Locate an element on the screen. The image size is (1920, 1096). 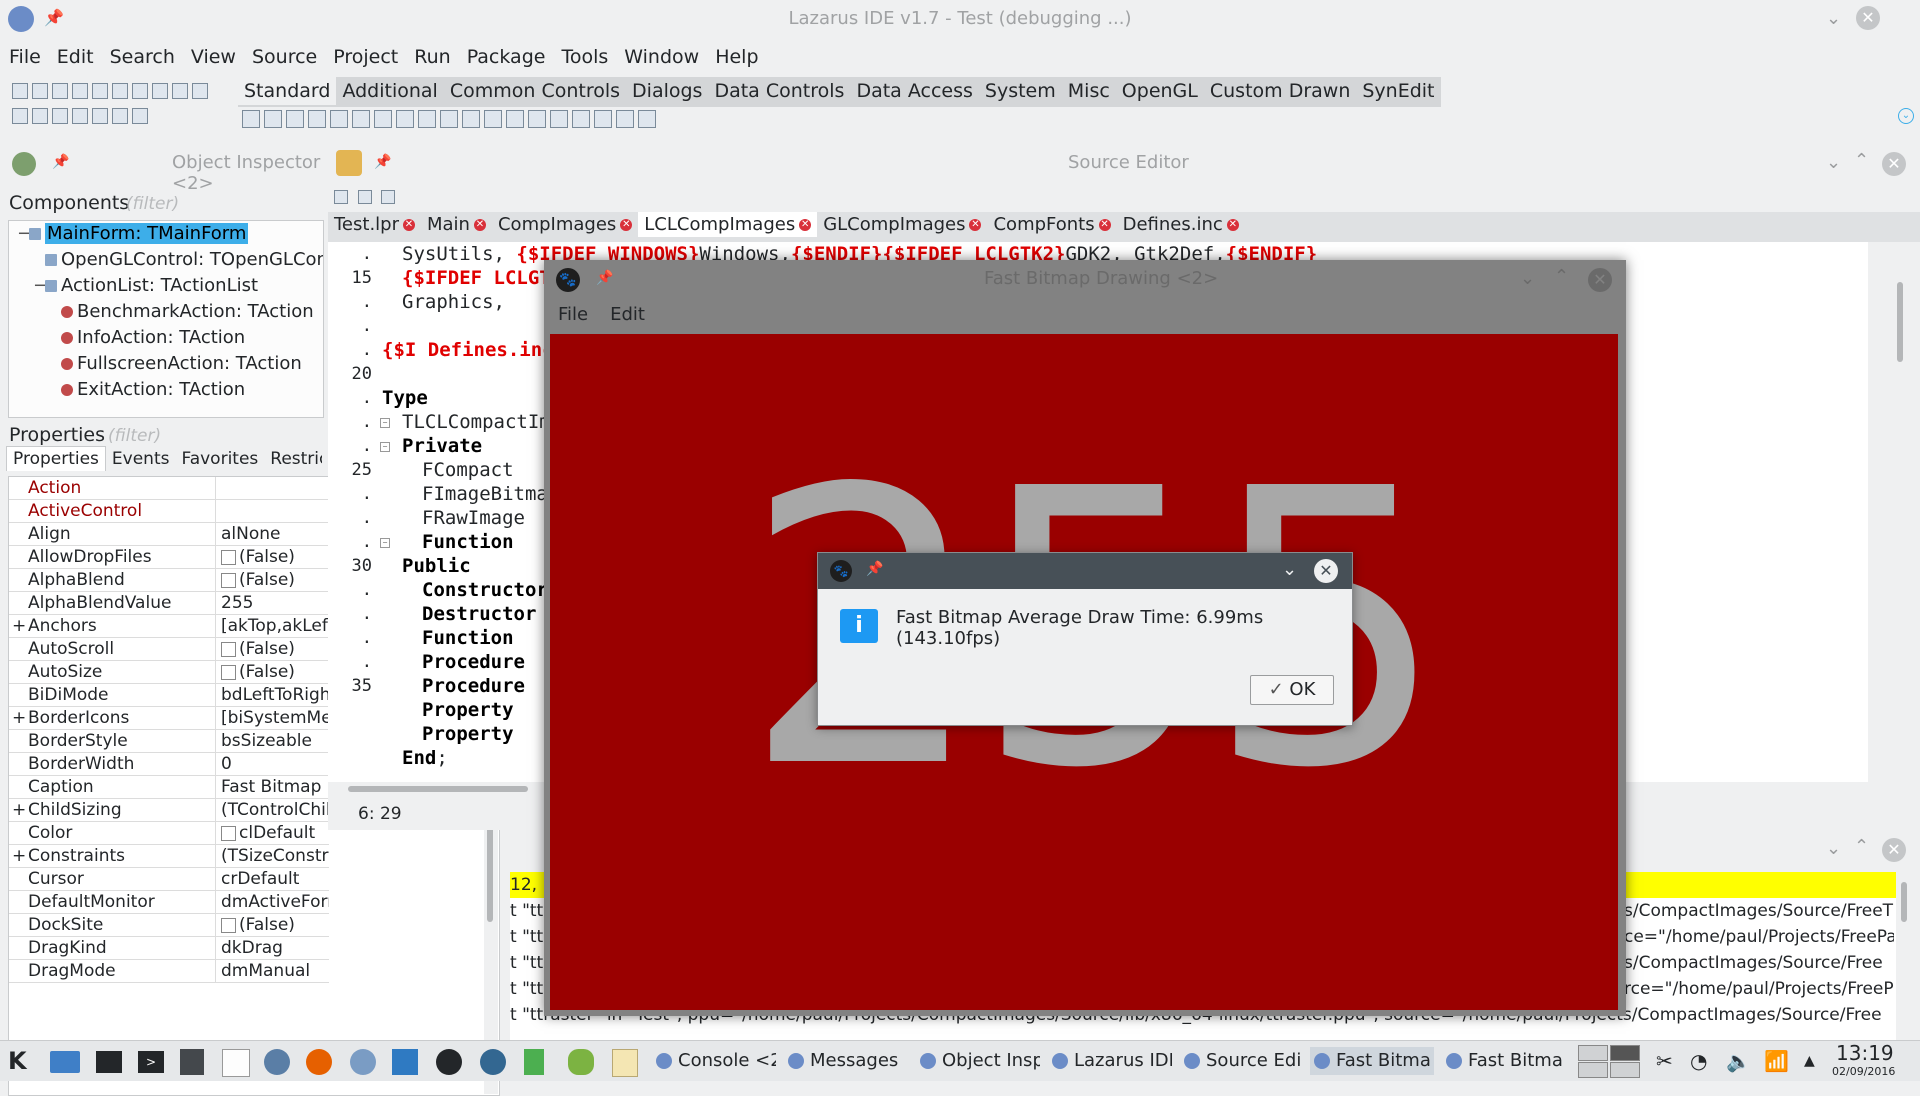
toggle-form-icon is located at coordinates (120, 116).